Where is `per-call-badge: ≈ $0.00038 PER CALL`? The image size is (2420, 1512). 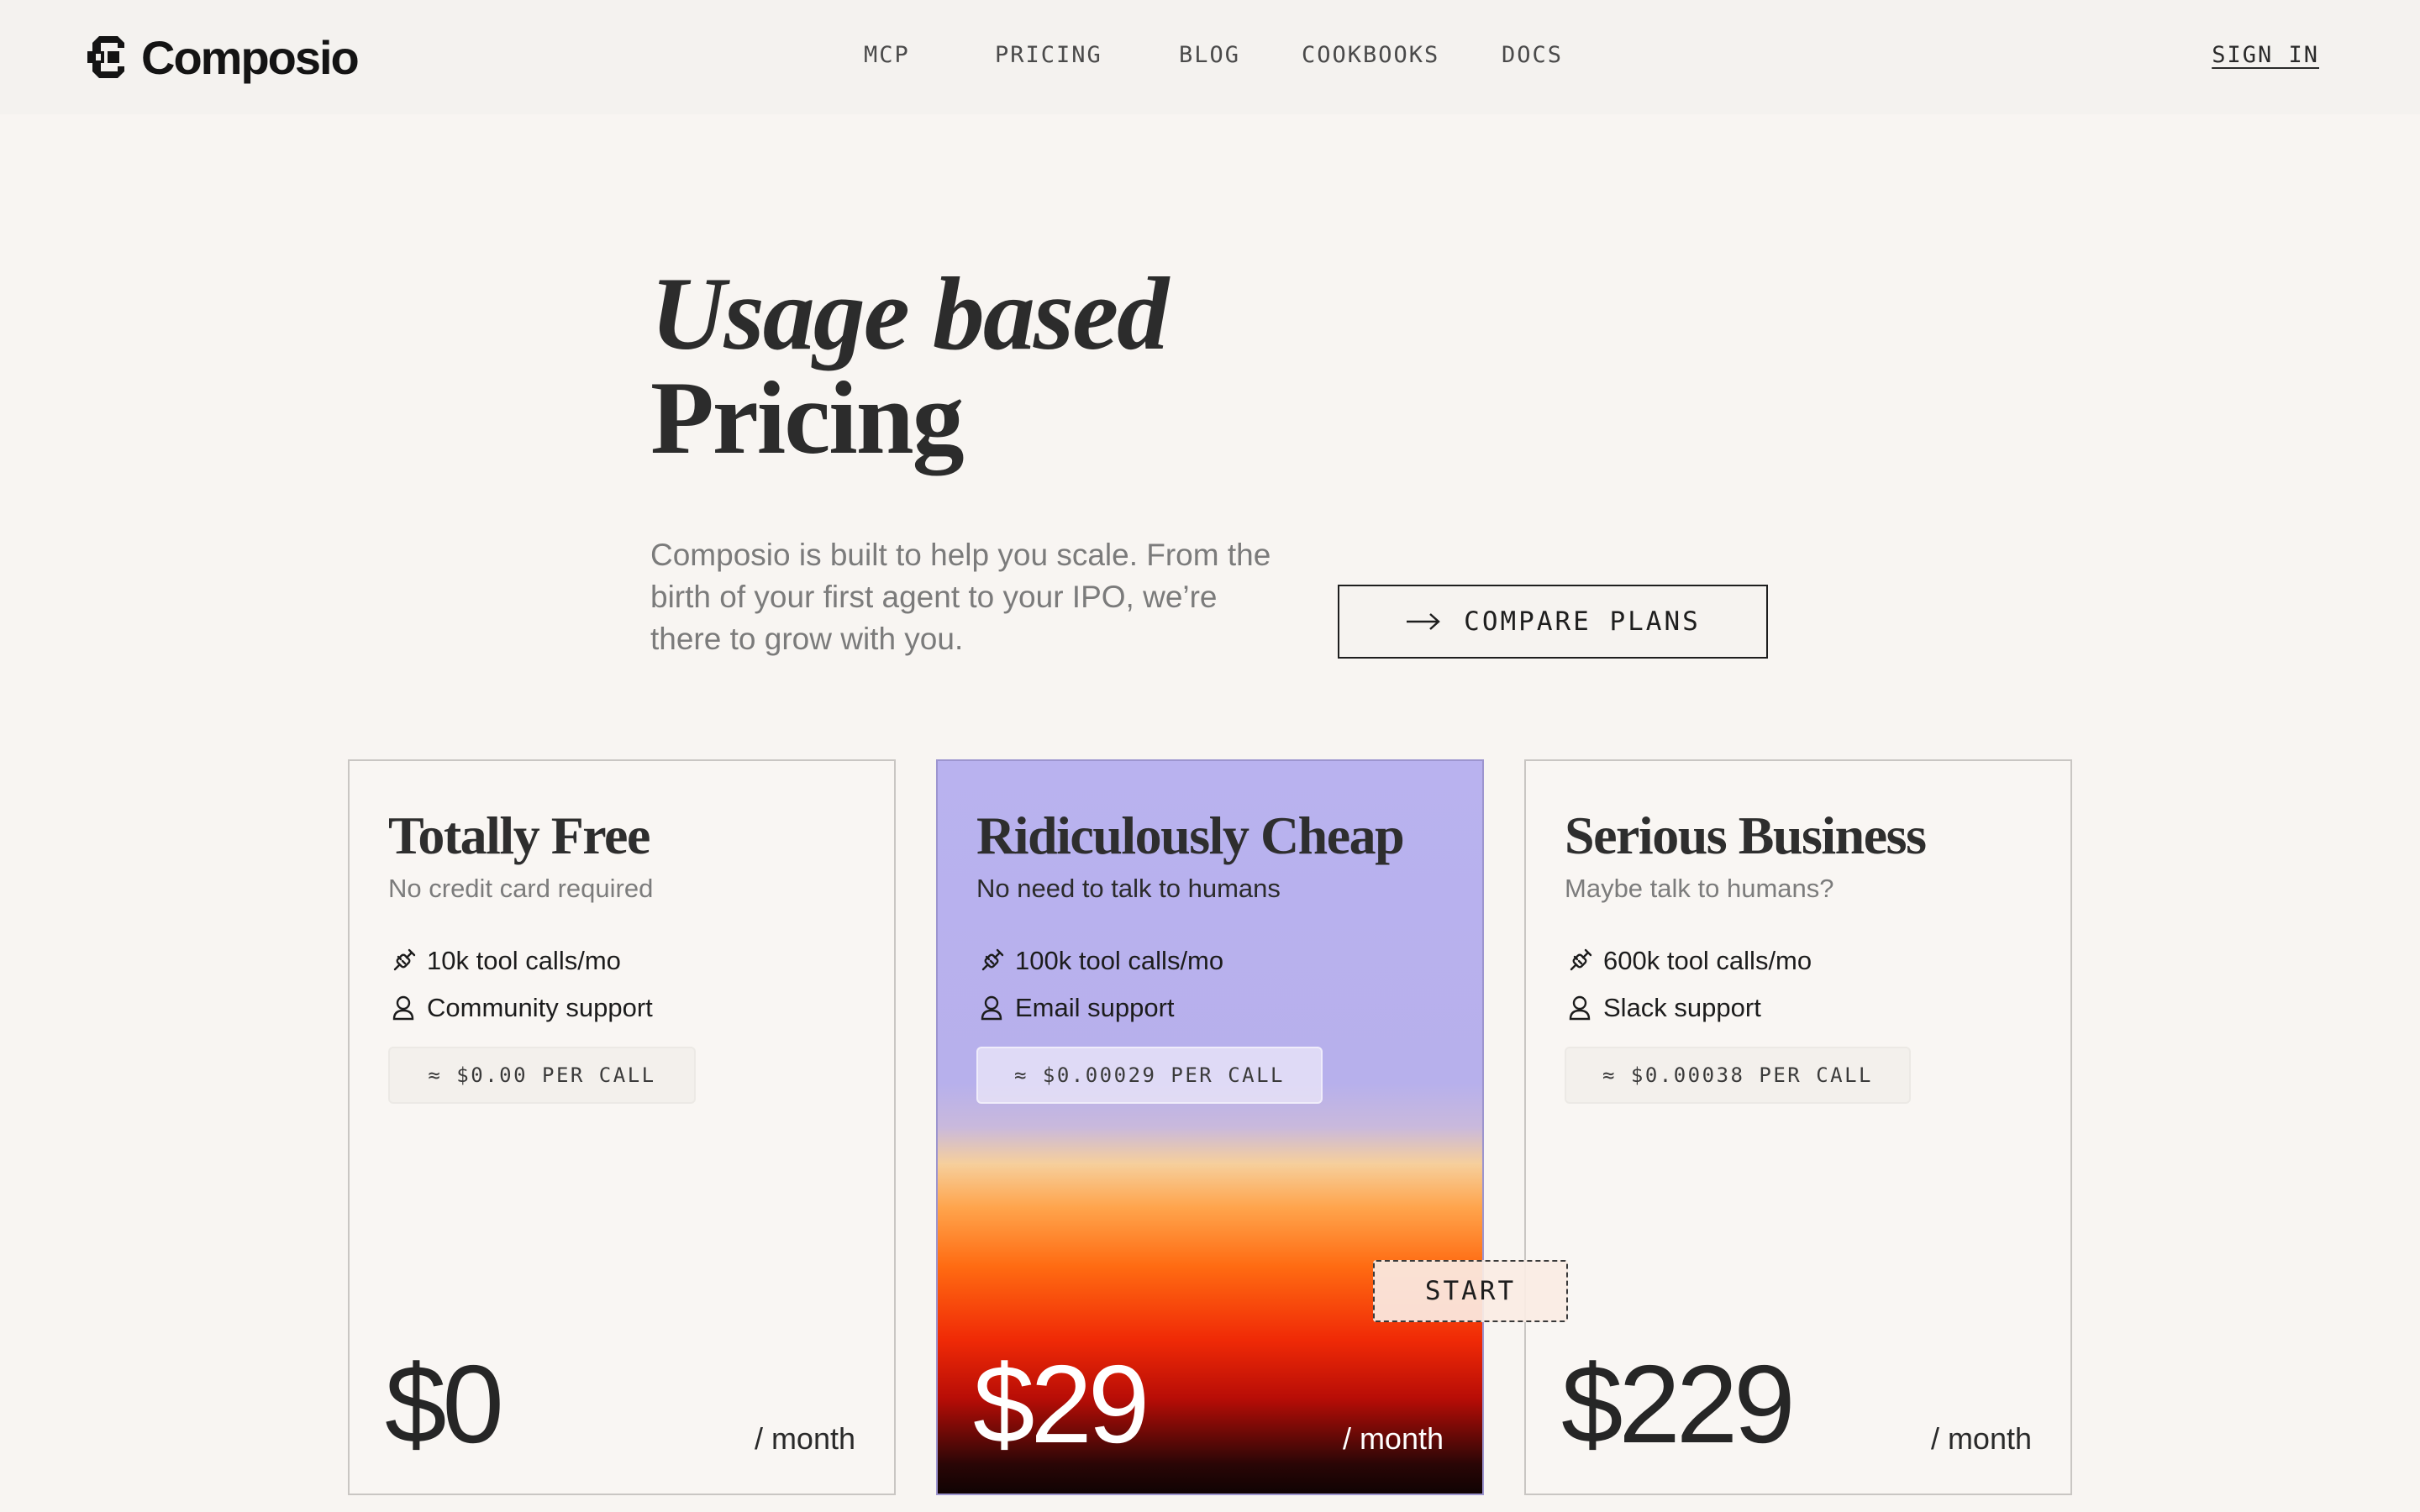 per-call-badge: ≈ $0.00038 PER CALL is located at coordinates (1738, 1075).